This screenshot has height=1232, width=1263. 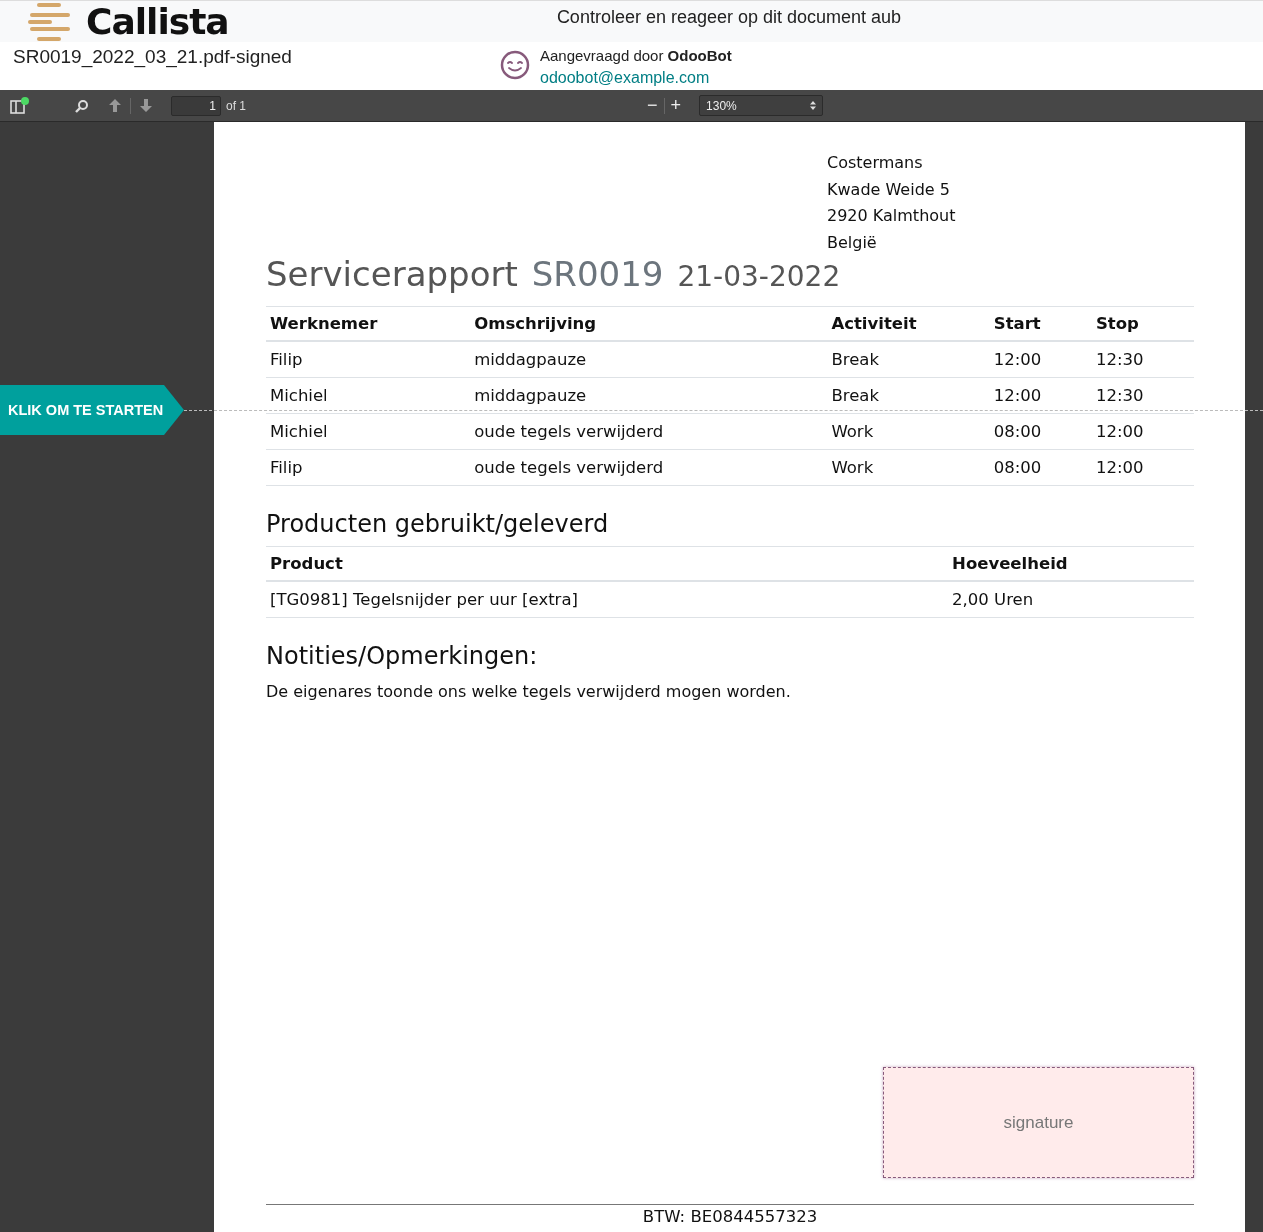 I want to click on table-cell: 2,00 Uren, so click(x=1071, y=599).